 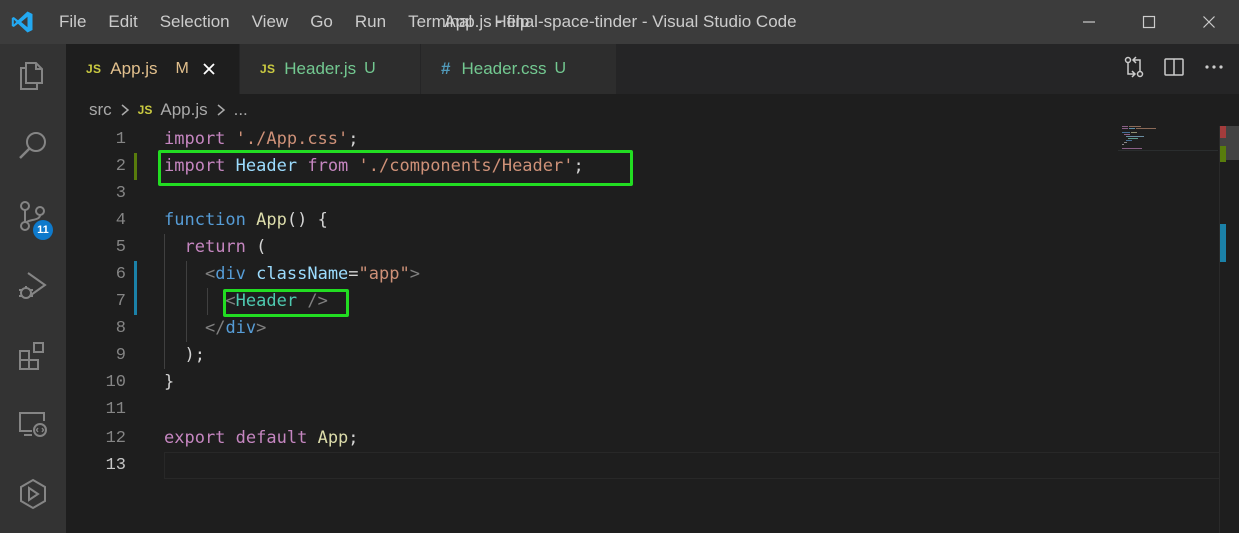 I want to click on search-icon, so click(x=32, y=145).